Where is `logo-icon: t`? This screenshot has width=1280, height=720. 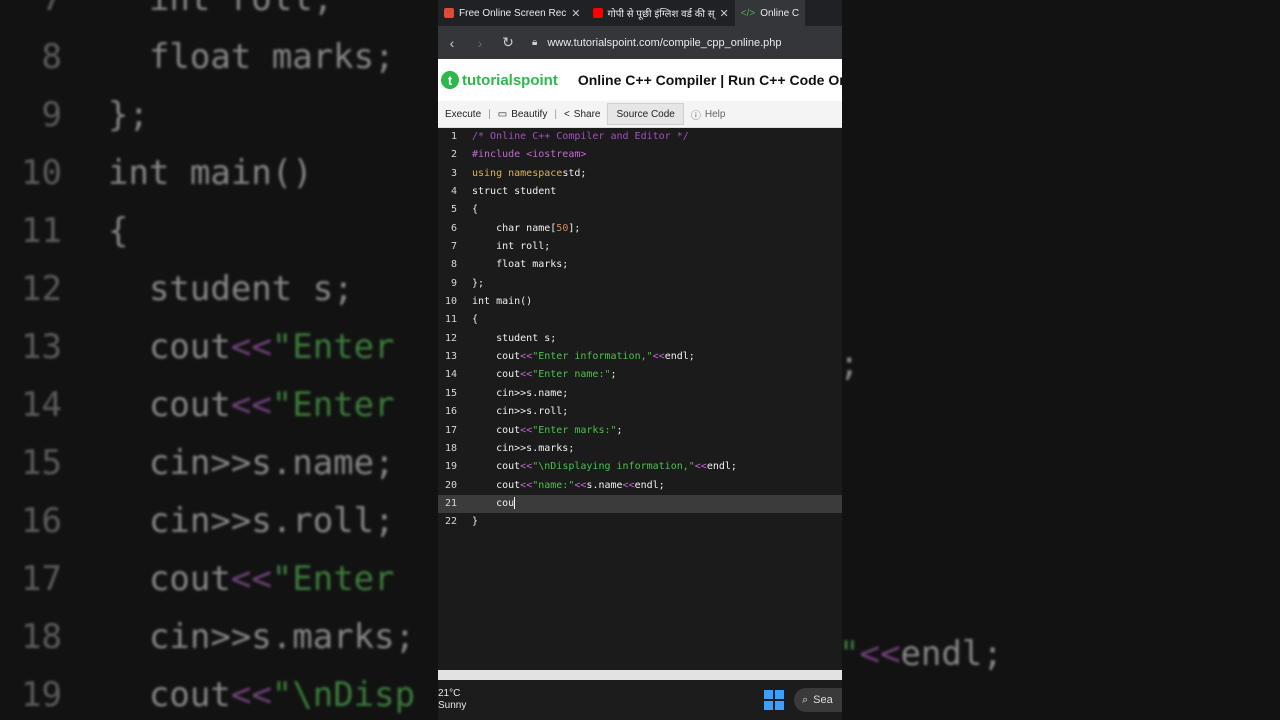 logo-icon: t is located at coordinates (450, 80).